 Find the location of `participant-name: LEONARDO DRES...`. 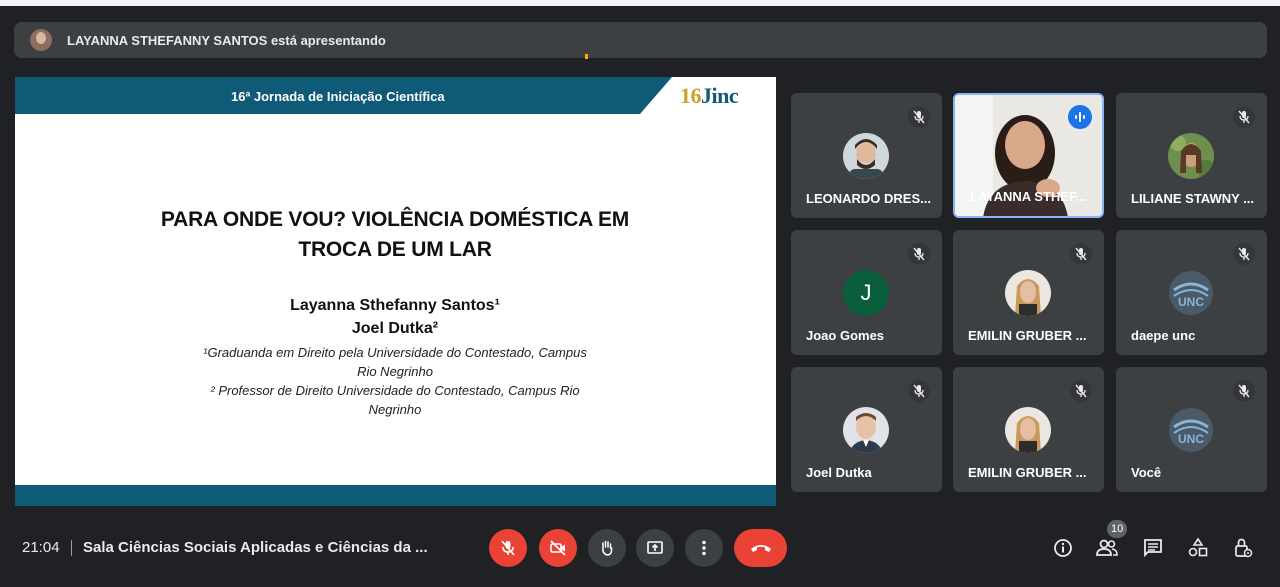

participant-name: LEONARDO DRES... is located at coordinates (868, 198).